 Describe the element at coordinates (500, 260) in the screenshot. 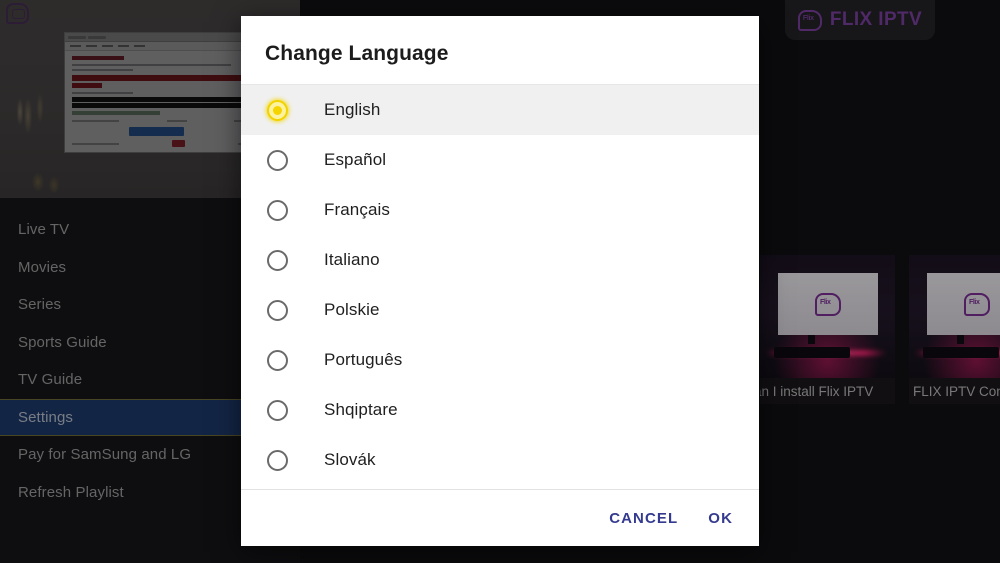

I see `language-option-italiano: Italiano` at that location.